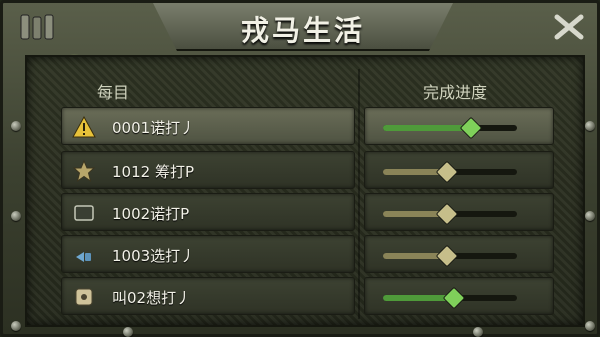  What do you see at coordinates (113, 92) in the screenshot?
I see `column-header-task: 每目` at bounding box center [113, 92].